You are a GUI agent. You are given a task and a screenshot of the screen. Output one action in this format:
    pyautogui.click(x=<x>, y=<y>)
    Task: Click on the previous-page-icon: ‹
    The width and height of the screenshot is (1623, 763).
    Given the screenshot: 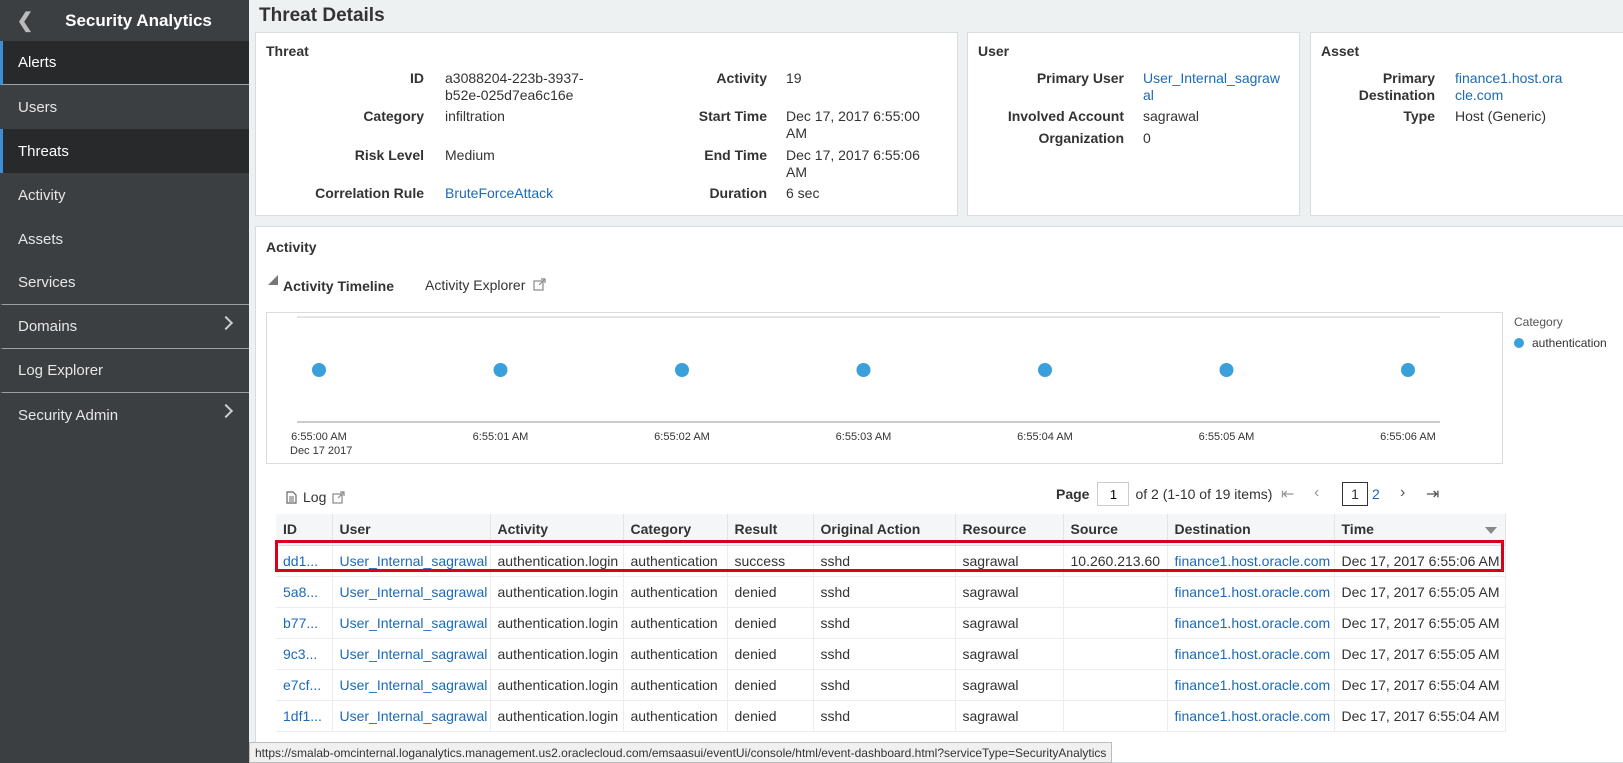 What is the action you would take?
    pyautogui.click(x=1316, y=493)
    